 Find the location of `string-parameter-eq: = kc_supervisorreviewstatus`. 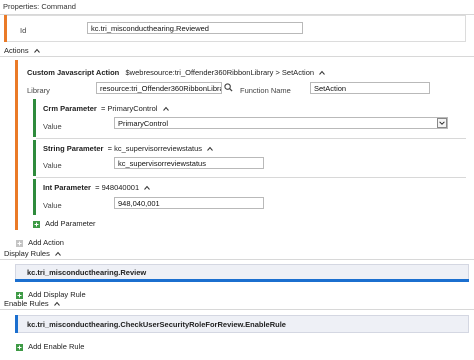

string-parameter-eq: = kc_supervisorreviewstatus is located at coordinates (155, 148).